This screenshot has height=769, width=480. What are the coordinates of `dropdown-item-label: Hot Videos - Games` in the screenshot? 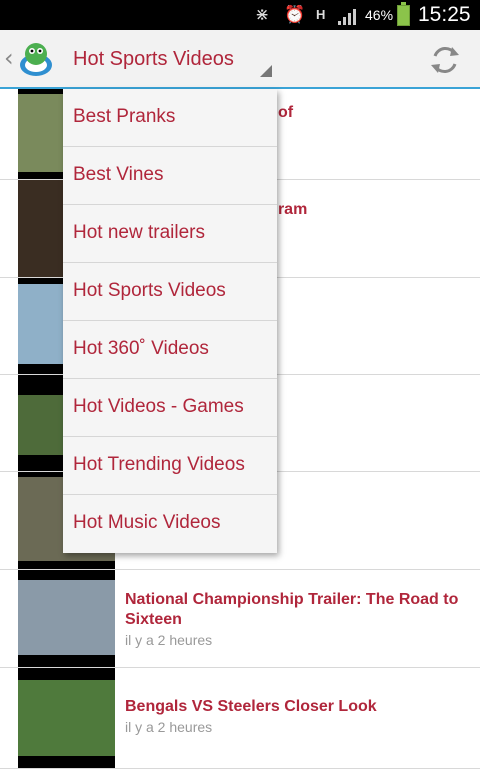 It's located at (158, 406).